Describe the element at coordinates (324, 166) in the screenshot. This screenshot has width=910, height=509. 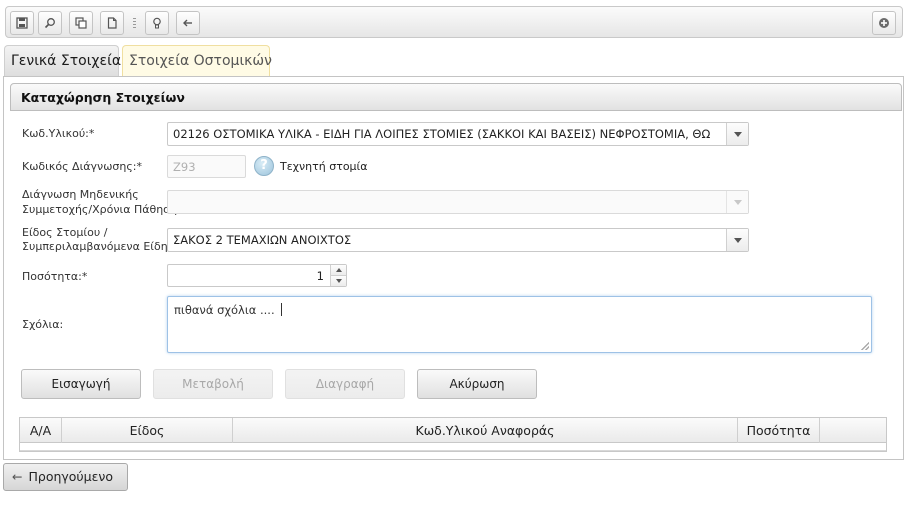
I see `diagnosis-description: Τεχνητή στομία` at that location.